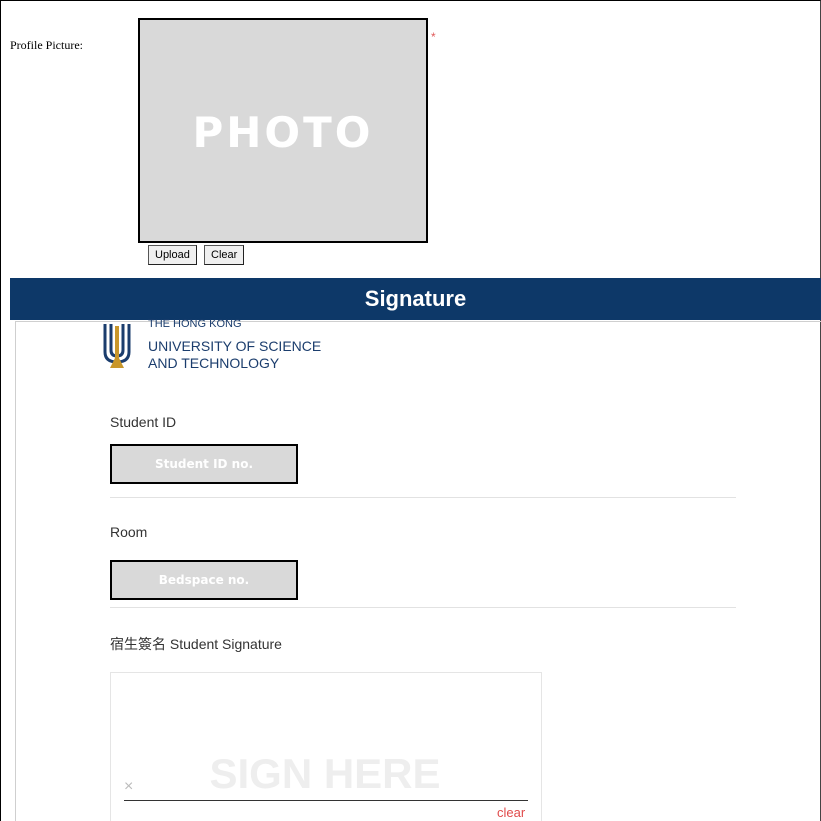  Describe the element at coordinates (196, 644) in the screenshot. I see `student-signature-label: 宿生簽名 Student Signature` at that location.